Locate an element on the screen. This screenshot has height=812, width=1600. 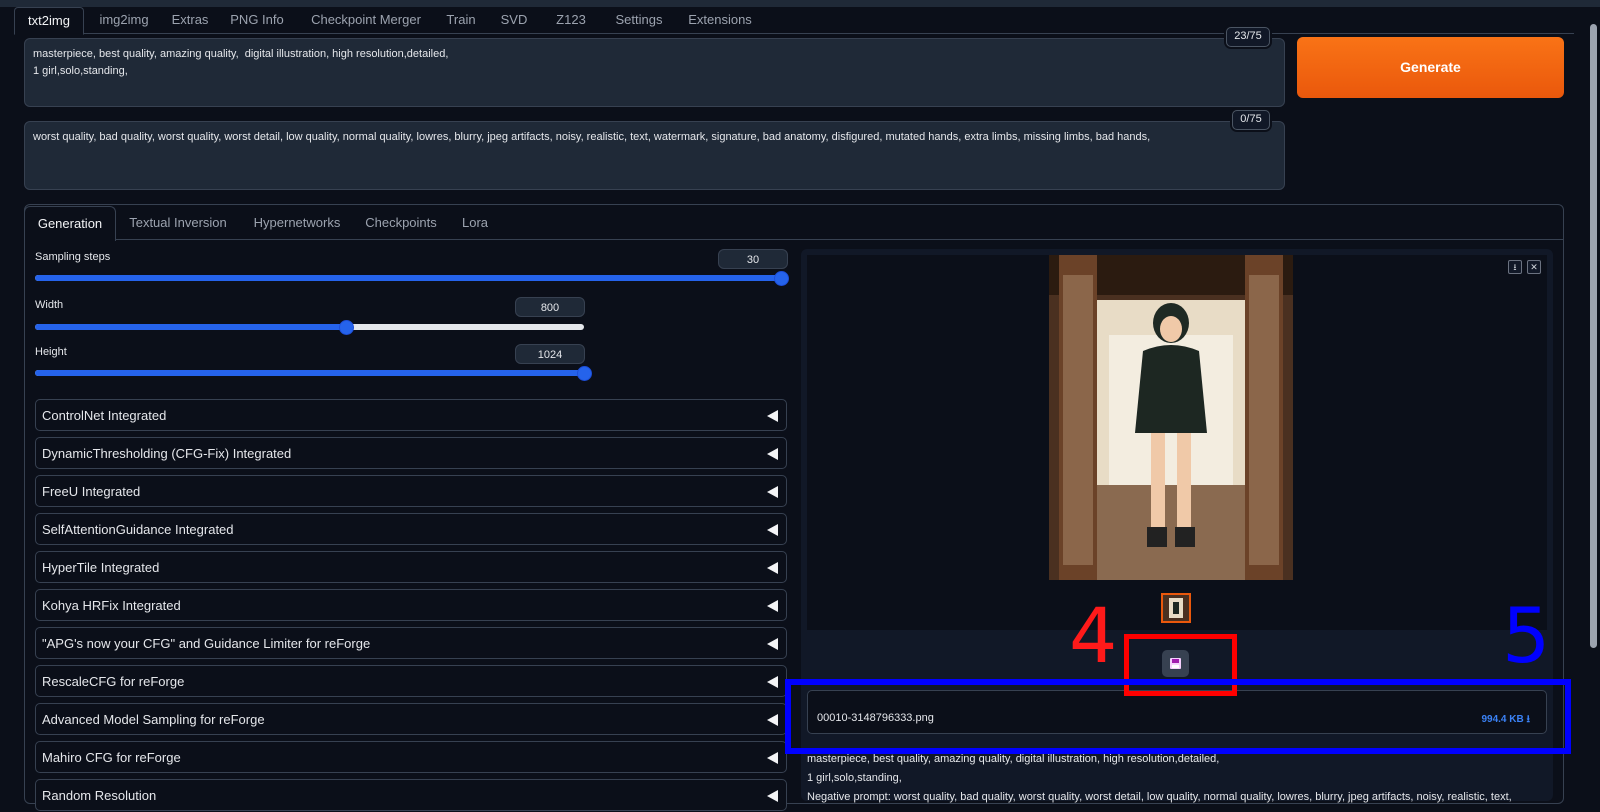
accordion-label: HyperTile Integrated is located at coordinates (101, 567).